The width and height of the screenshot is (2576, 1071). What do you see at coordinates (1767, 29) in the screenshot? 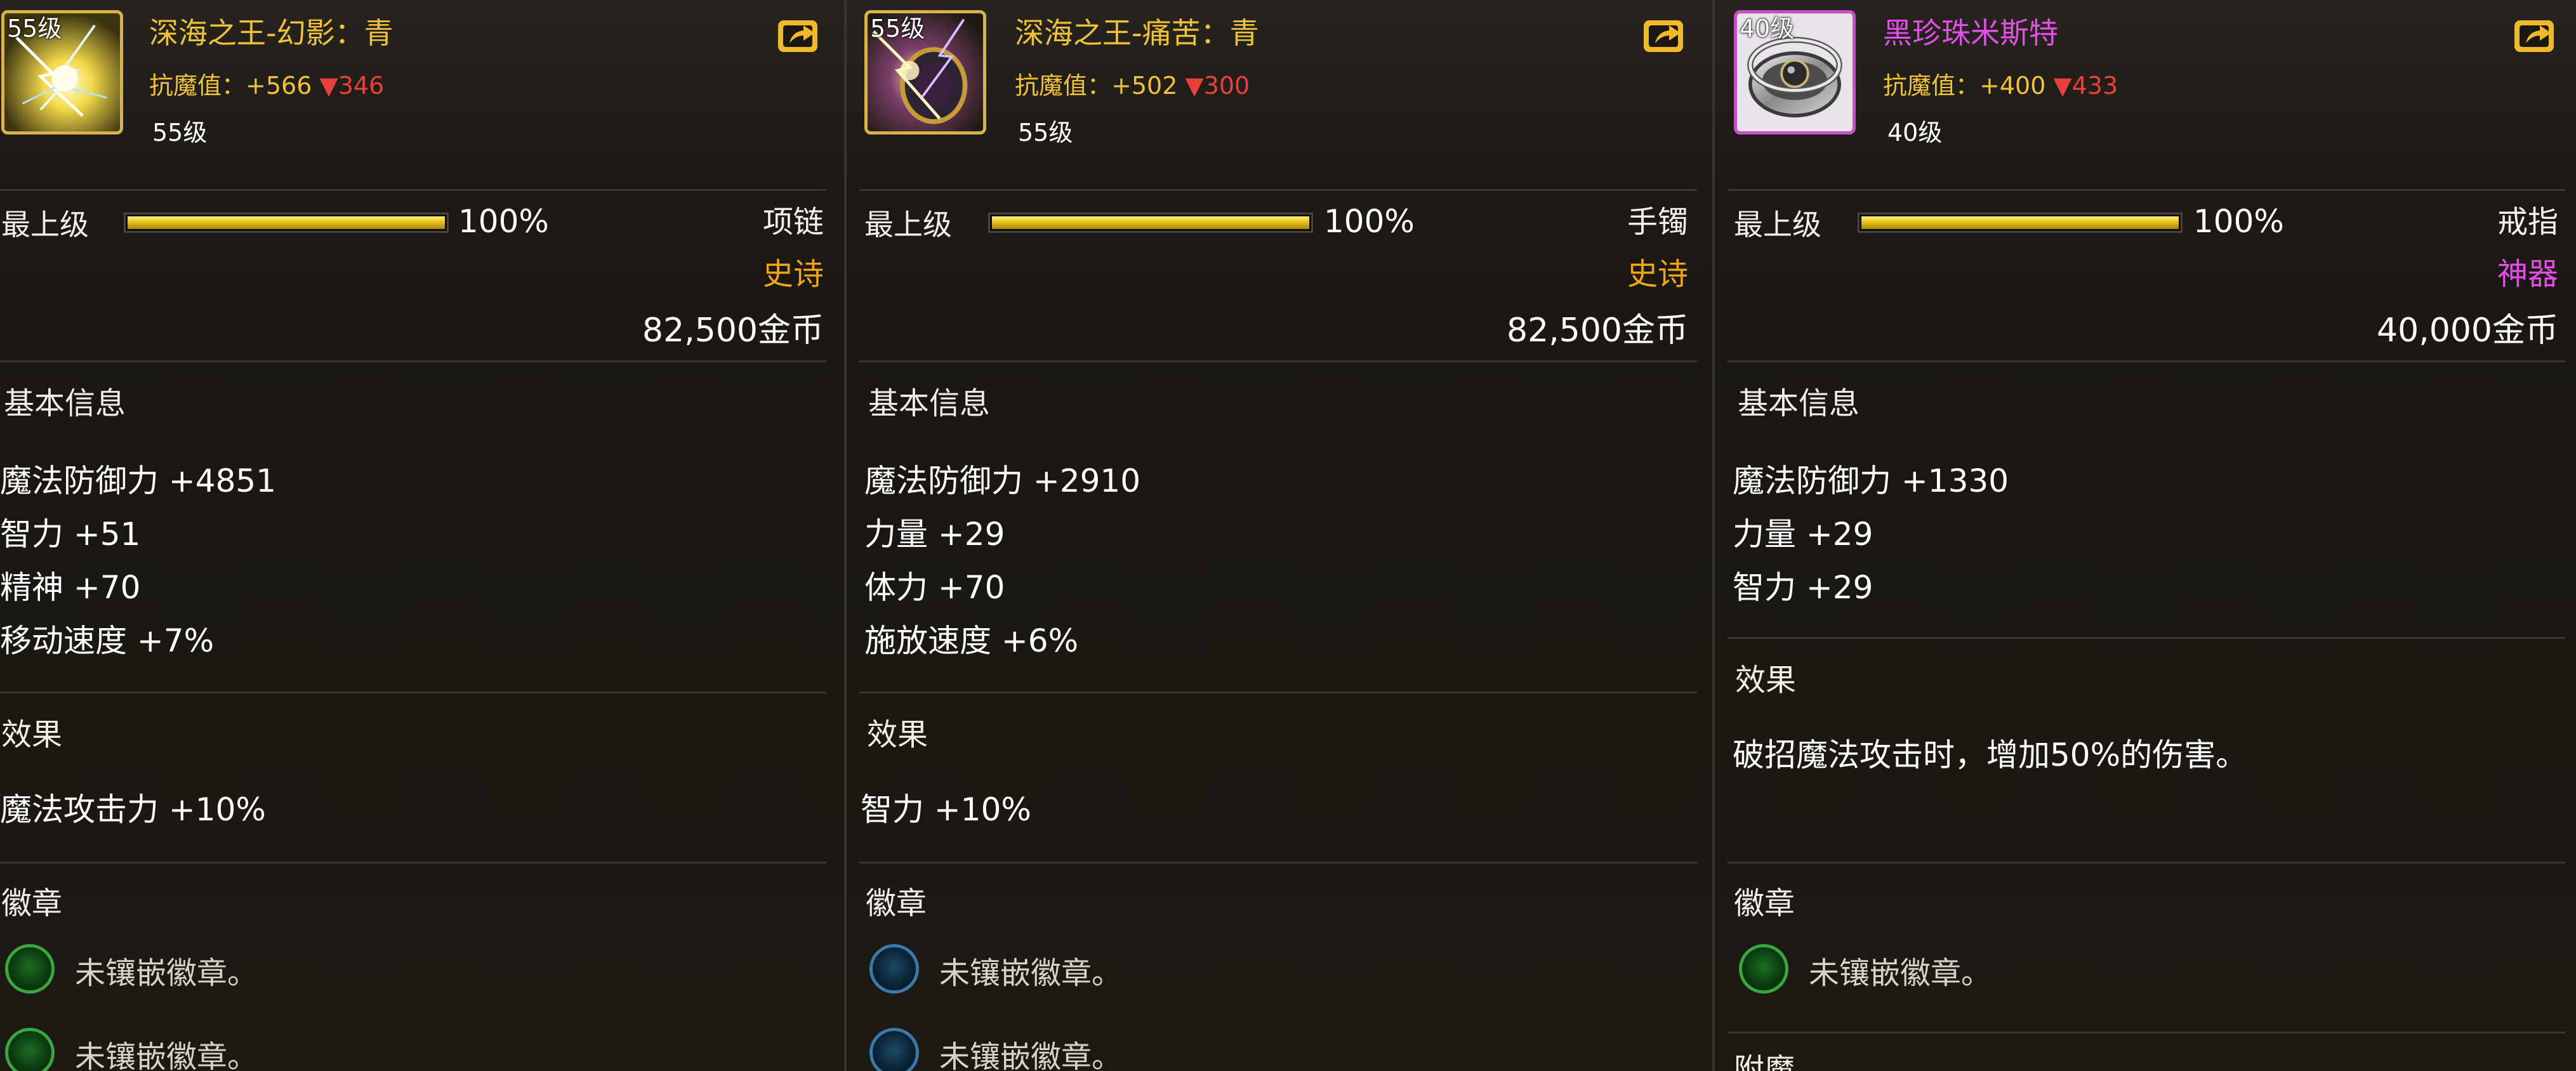
I see `item-level-badge: 40级` at bounding box center [1767, 29].